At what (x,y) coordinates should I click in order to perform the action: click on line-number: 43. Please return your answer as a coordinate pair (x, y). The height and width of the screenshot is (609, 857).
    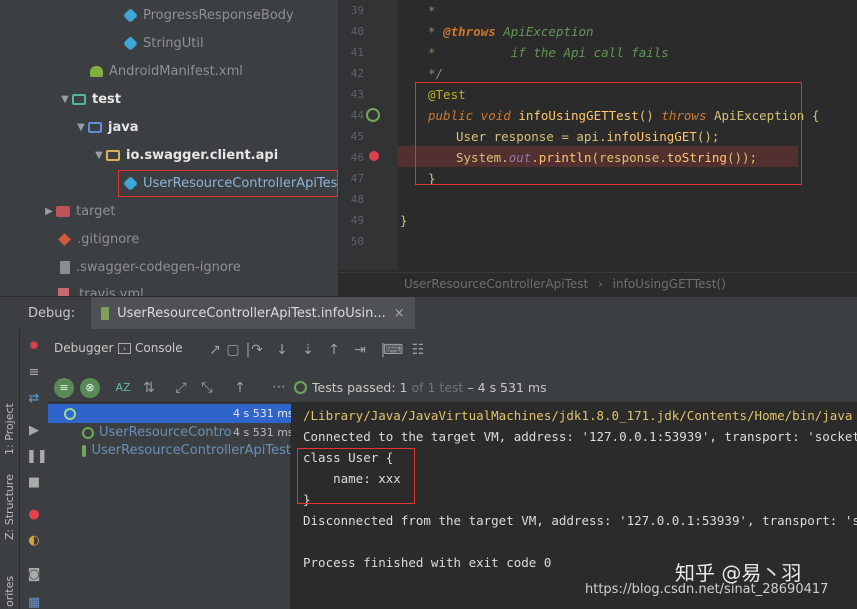
    Looking at the image, I should click on (357, 94).